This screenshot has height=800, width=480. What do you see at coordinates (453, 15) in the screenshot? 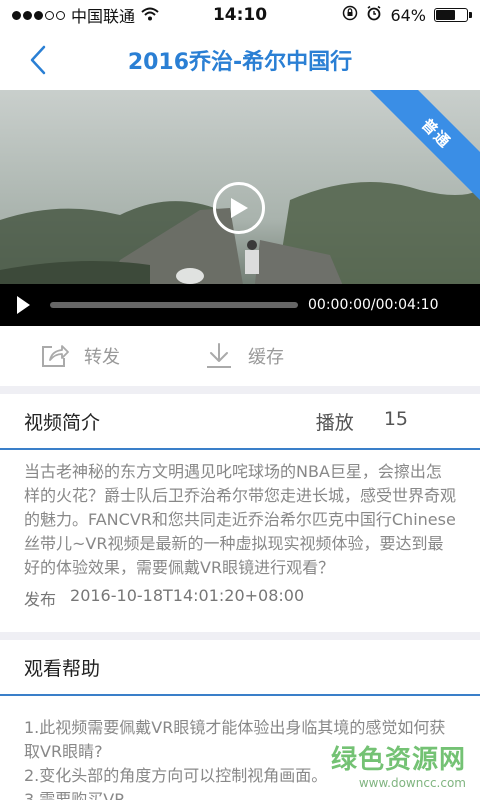
I see `battery-icon` at bounding box center [453, 15].